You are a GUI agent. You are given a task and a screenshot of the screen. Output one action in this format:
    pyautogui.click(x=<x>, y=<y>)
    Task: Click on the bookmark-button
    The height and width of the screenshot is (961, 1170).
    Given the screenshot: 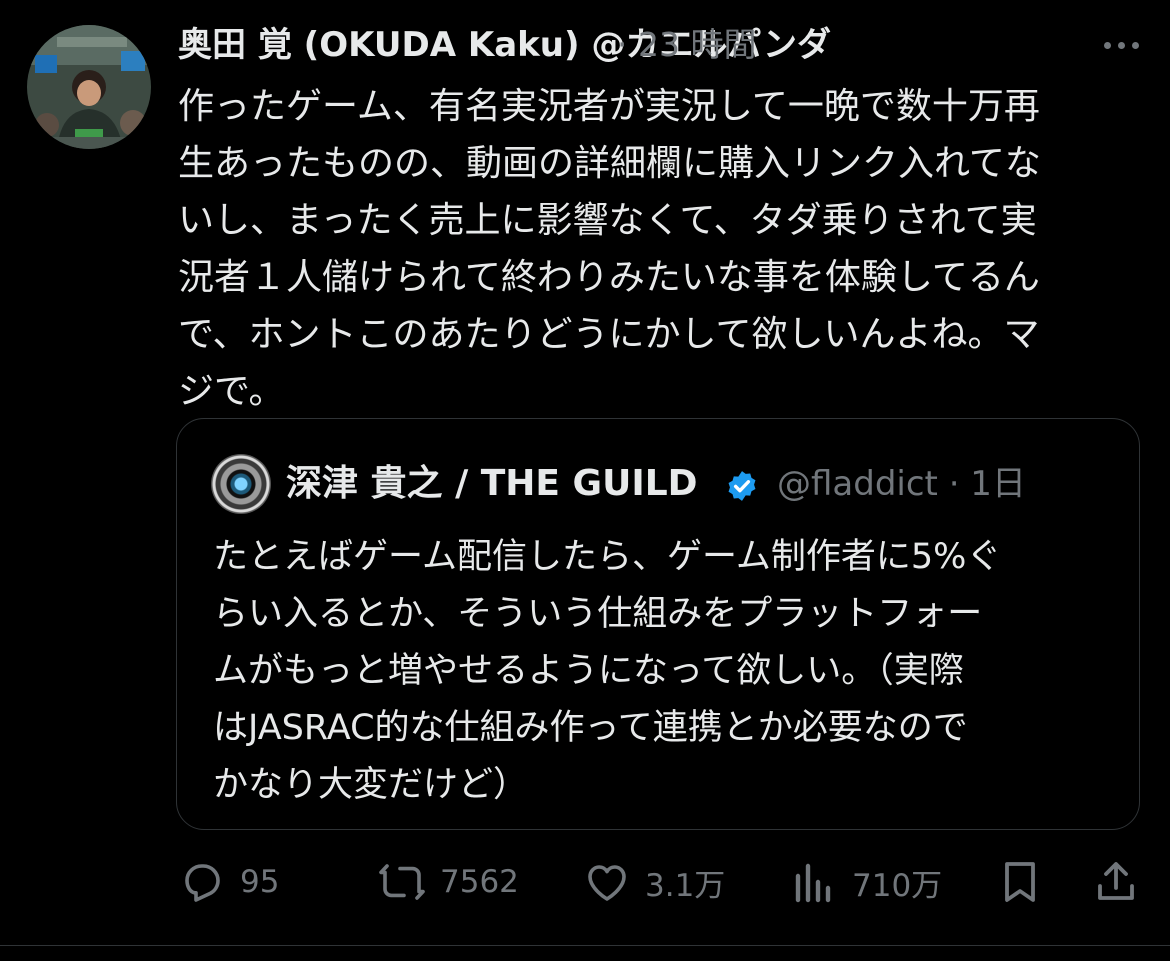 What is the action you would take?
    pyautogui.click(x=1020, y=882)
    